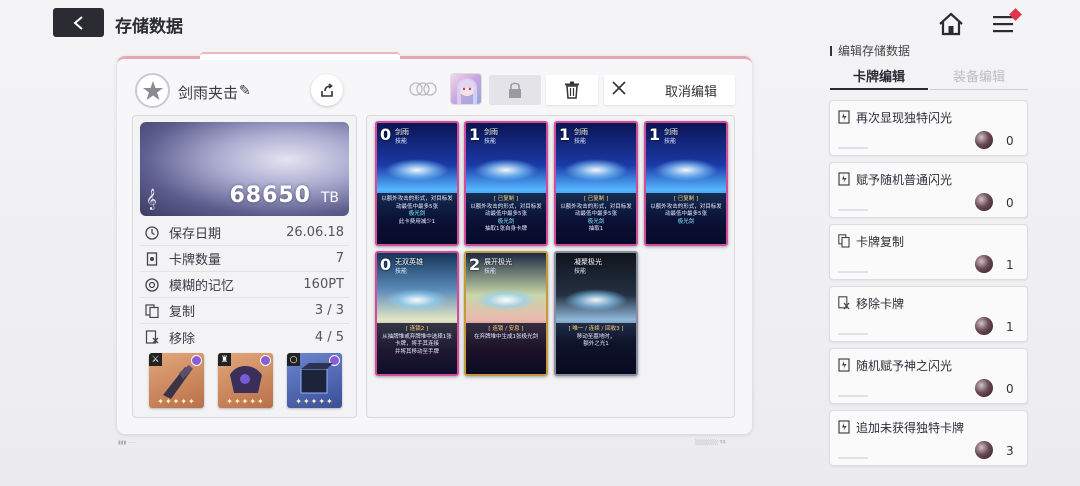 The width and height of the screenshot is (1080, 486). I want to click on stat-row-copy: 复制 3 / 3, so click(244, 311).